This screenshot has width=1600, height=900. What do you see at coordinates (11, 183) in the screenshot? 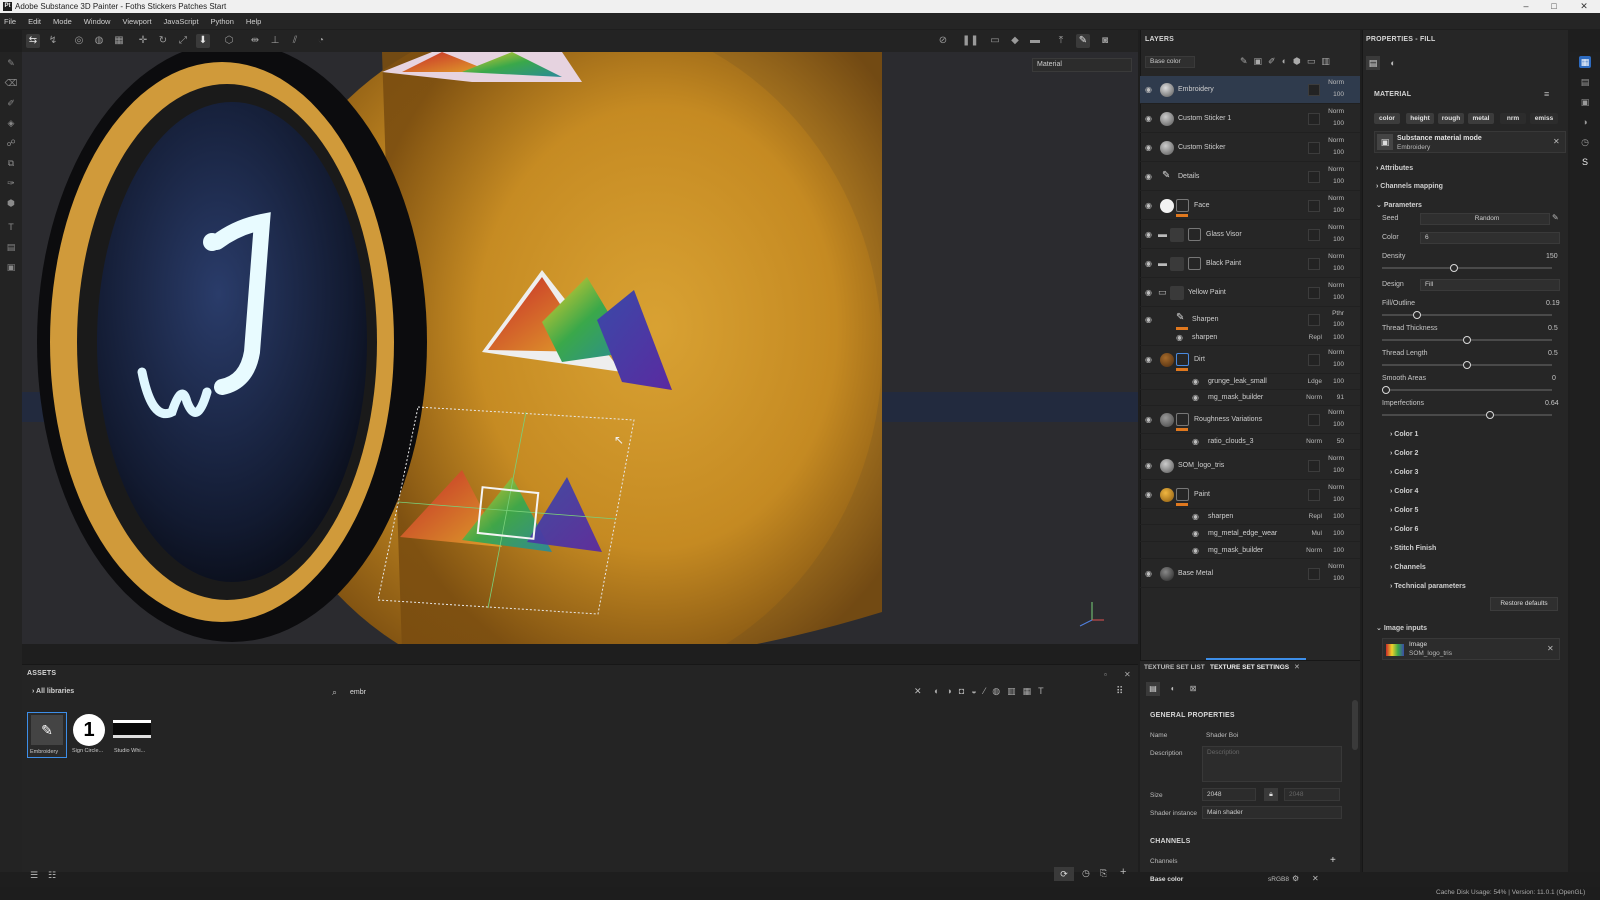
I see `picker-icon: ✑` at bounding box center [11, 183].